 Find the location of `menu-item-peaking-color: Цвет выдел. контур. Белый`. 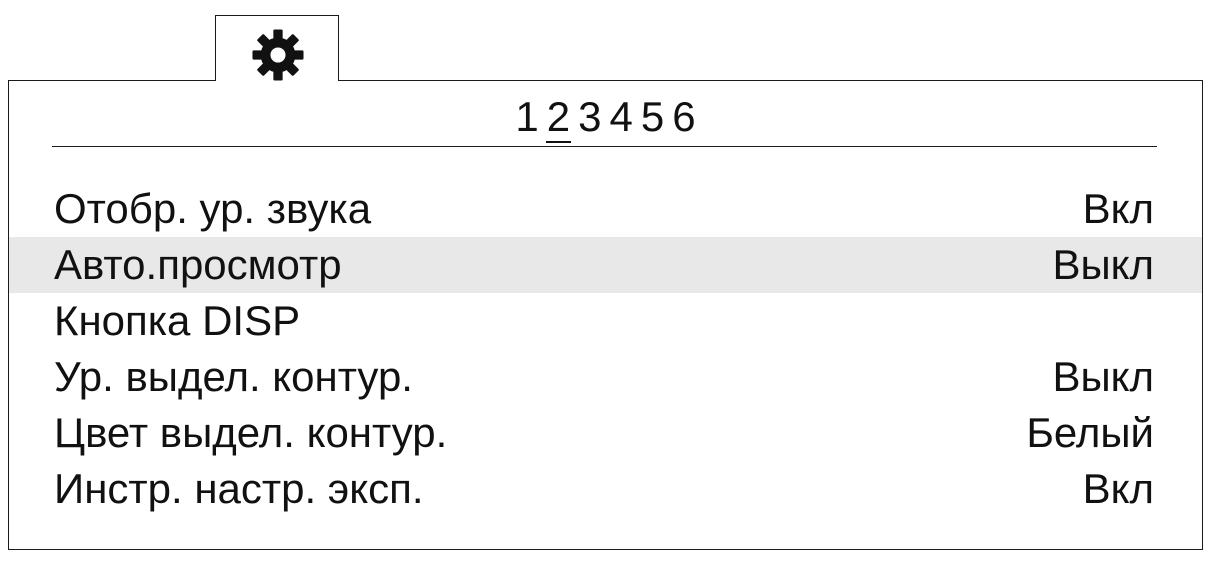

menu-item-peaking-color: Цвет выдел. контур. Белый is located at coordinates (605, 433).